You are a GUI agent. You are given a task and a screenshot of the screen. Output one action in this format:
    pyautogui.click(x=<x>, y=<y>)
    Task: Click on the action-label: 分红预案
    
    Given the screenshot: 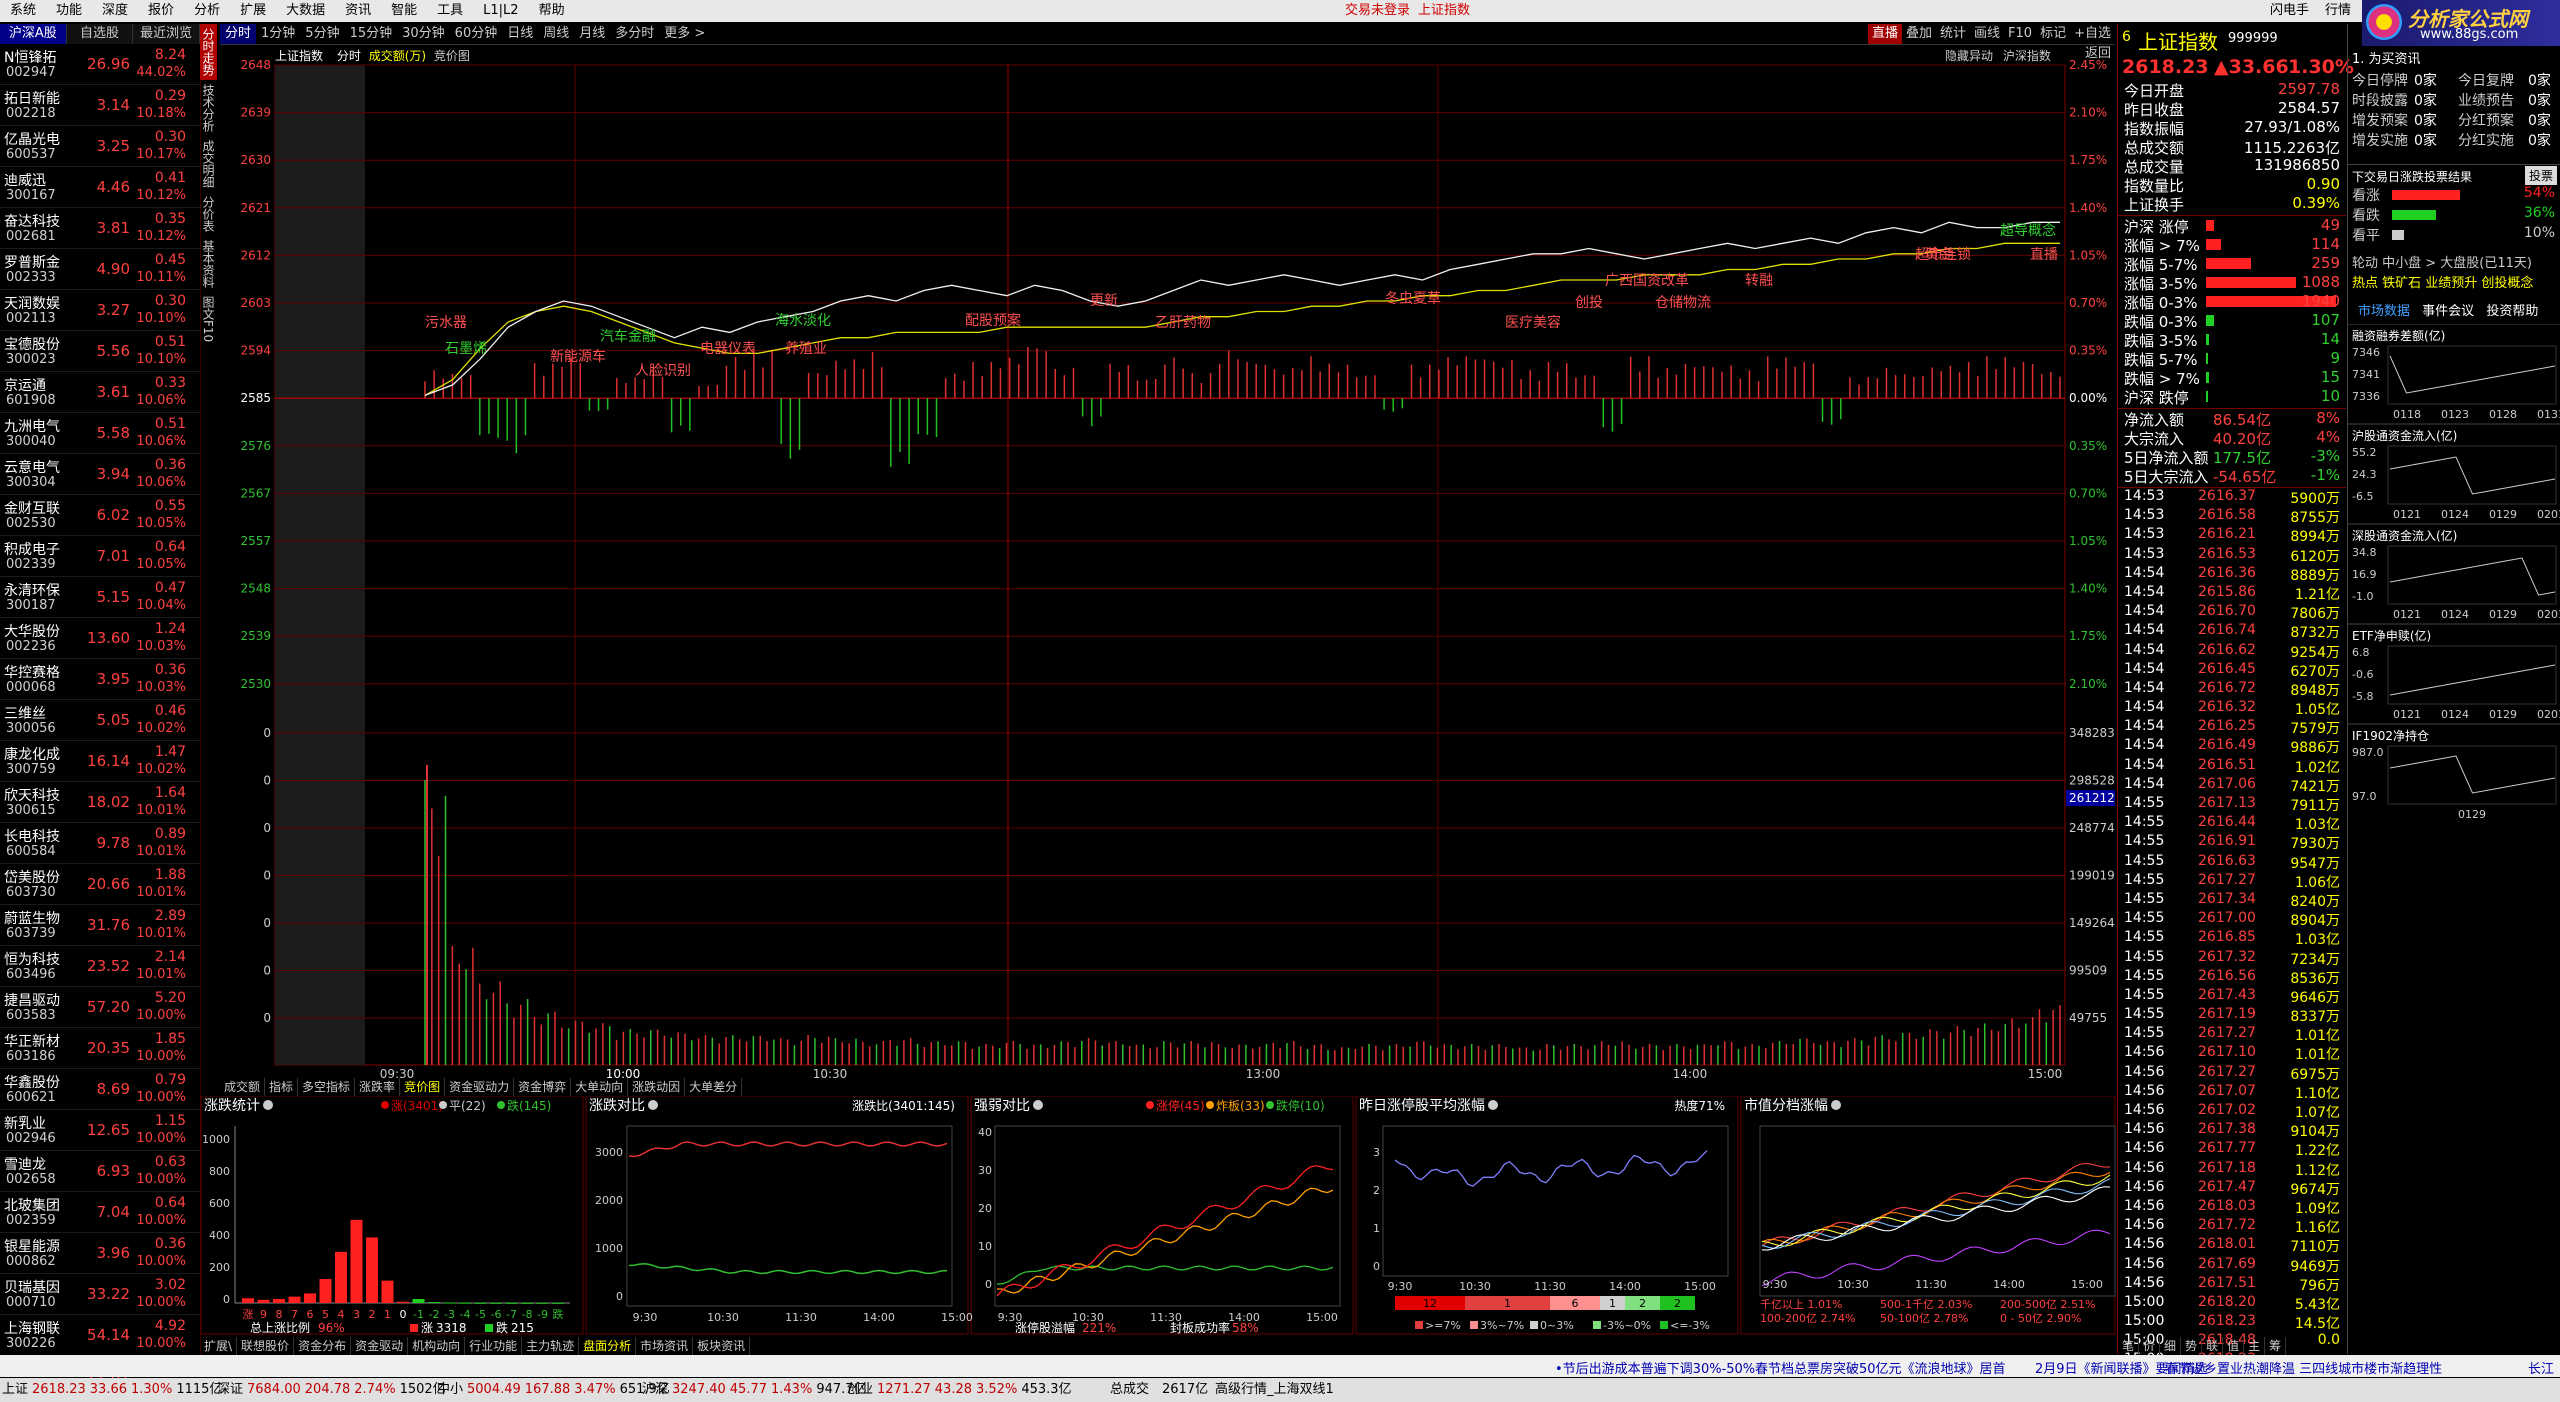 What is the action you would take?
    pyautogui.click(x=2486, y=120)
    